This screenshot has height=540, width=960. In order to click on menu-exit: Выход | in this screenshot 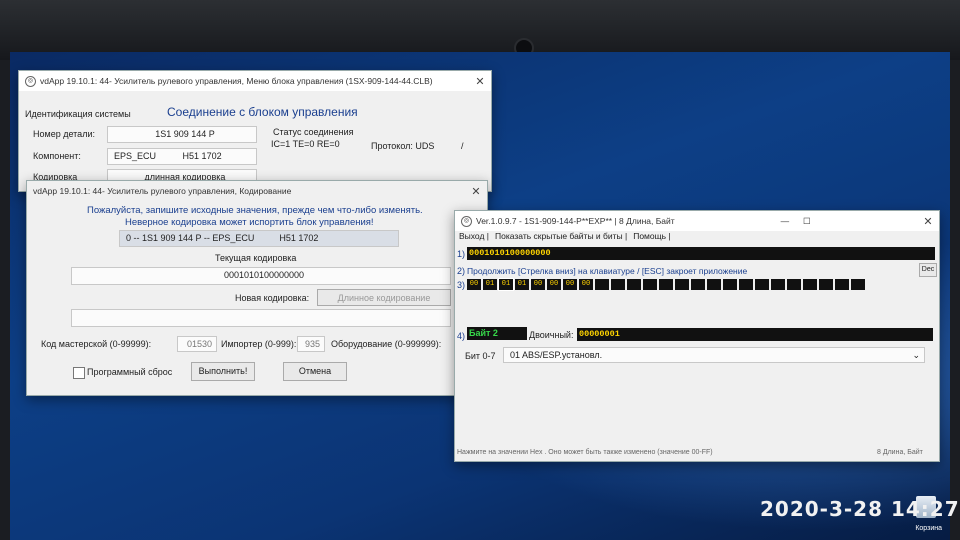, I will do `click(474, 236)`.